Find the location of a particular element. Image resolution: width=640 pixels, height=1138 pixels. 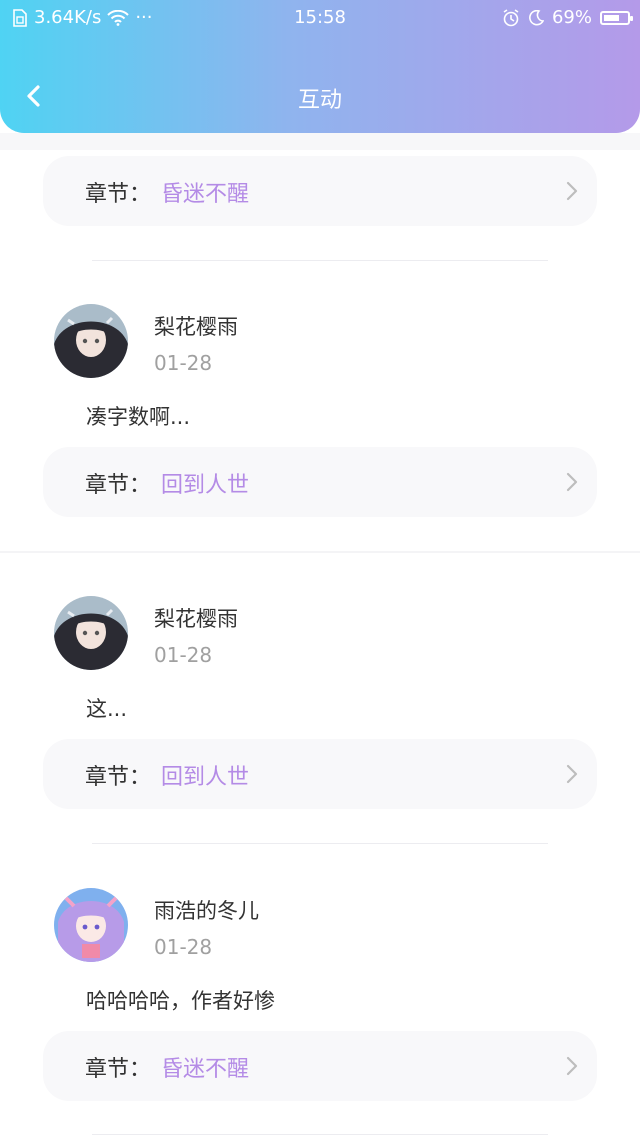

nav-bar: 互动 is located at coordinates (320, 96).